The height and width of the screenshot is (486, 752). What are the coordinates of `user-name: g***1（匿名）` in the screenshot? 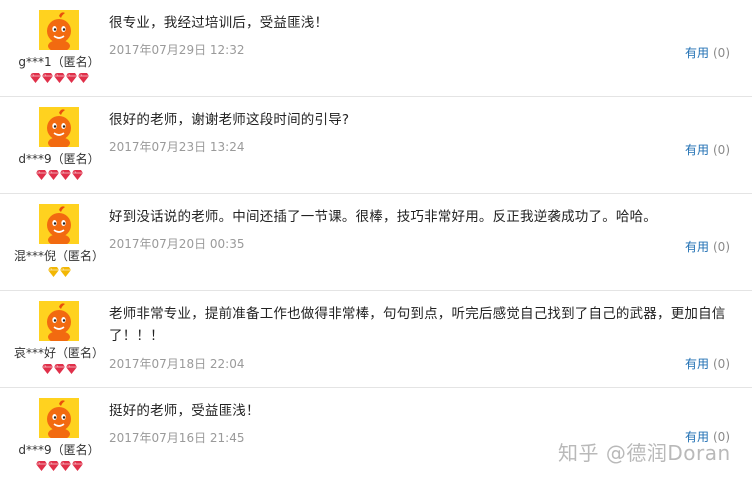 It's located at (59, 62).